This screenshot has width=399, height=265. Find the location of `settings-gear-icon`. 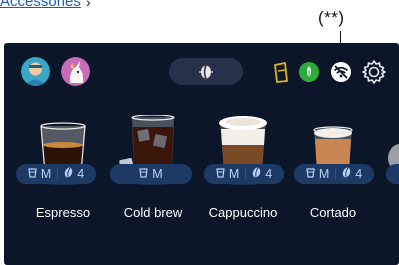

settings-gear-icon is located at coordinates (374, 72).